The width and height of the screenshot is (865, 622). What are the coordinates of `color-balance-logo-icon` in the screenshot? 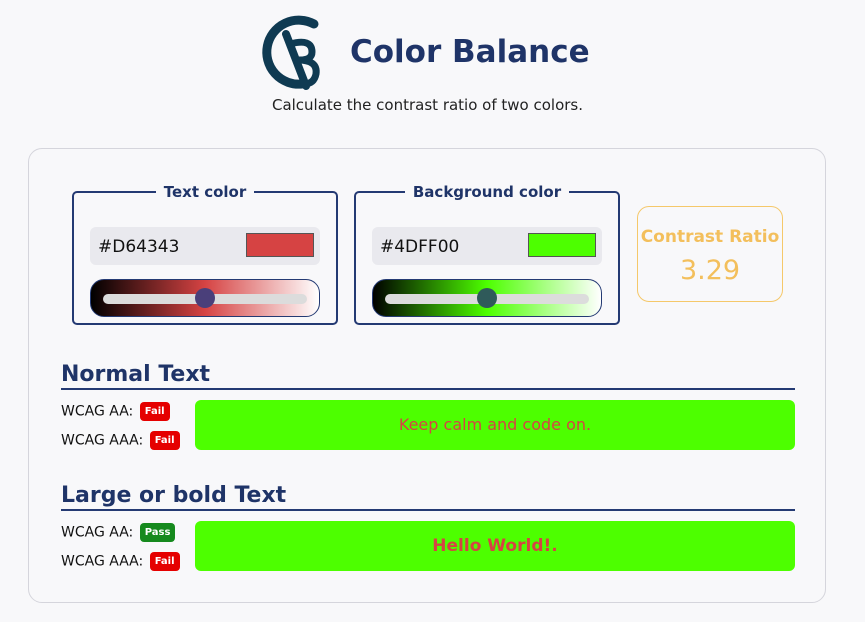 It's located at (291, 52).